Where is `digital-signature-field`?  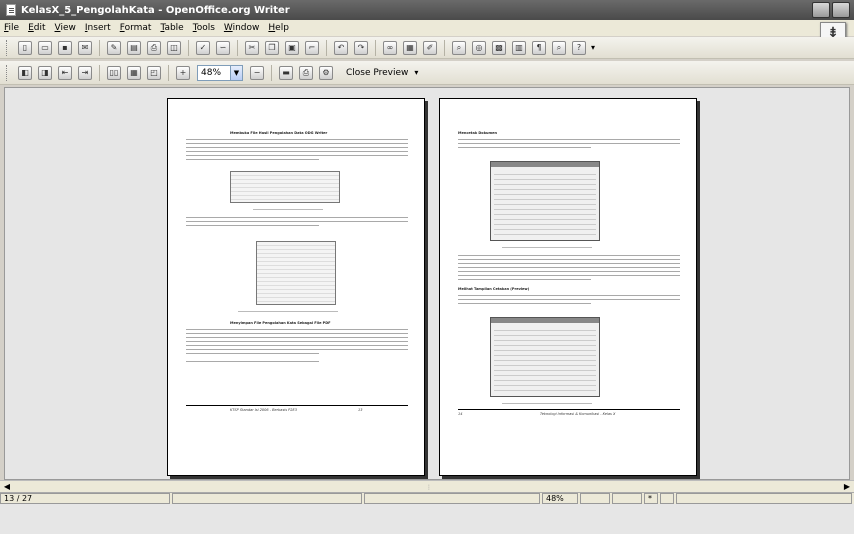 digital-signature-field is located at coordinates (667, 498).